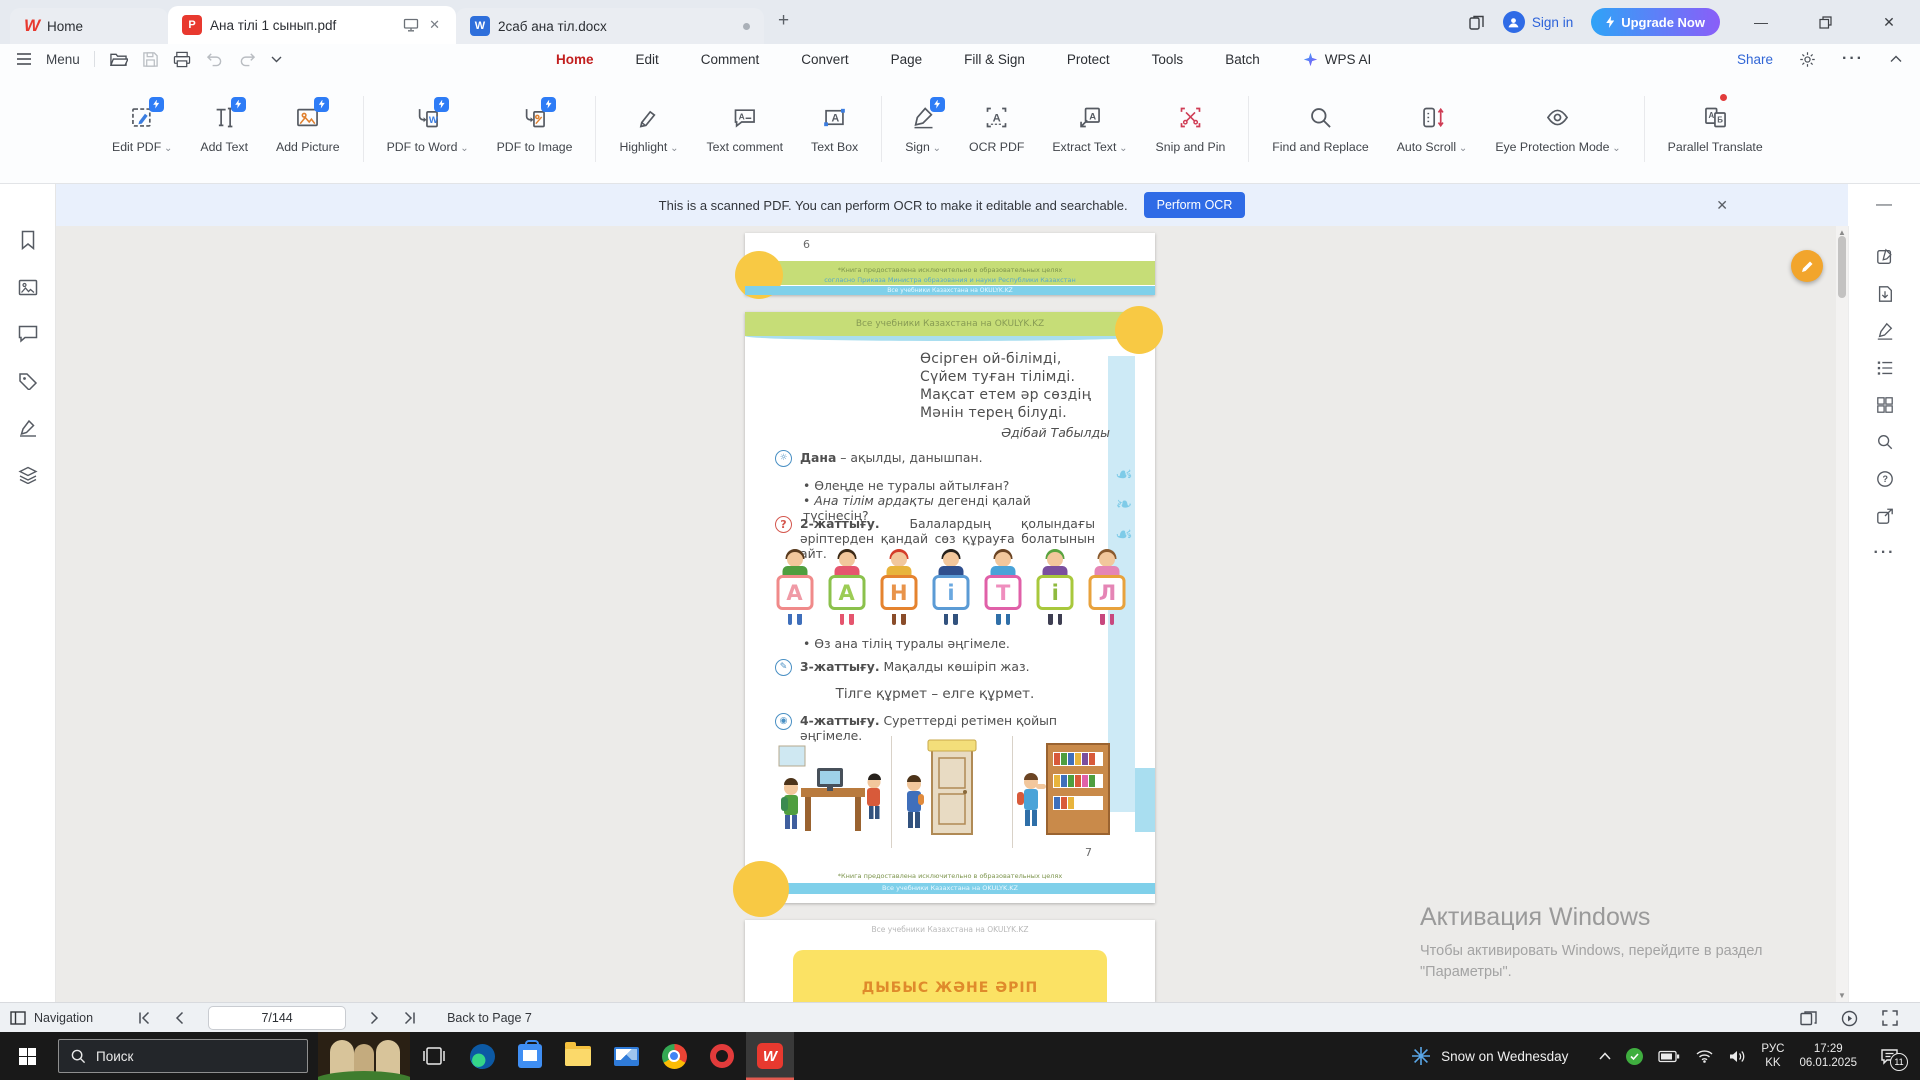 This screenshot has height=1080, width=1920. What do you see at coordinates (1853, 59) in the screenshot?
I see `more-options-icon: ···` at bounding box center [1853, 59].